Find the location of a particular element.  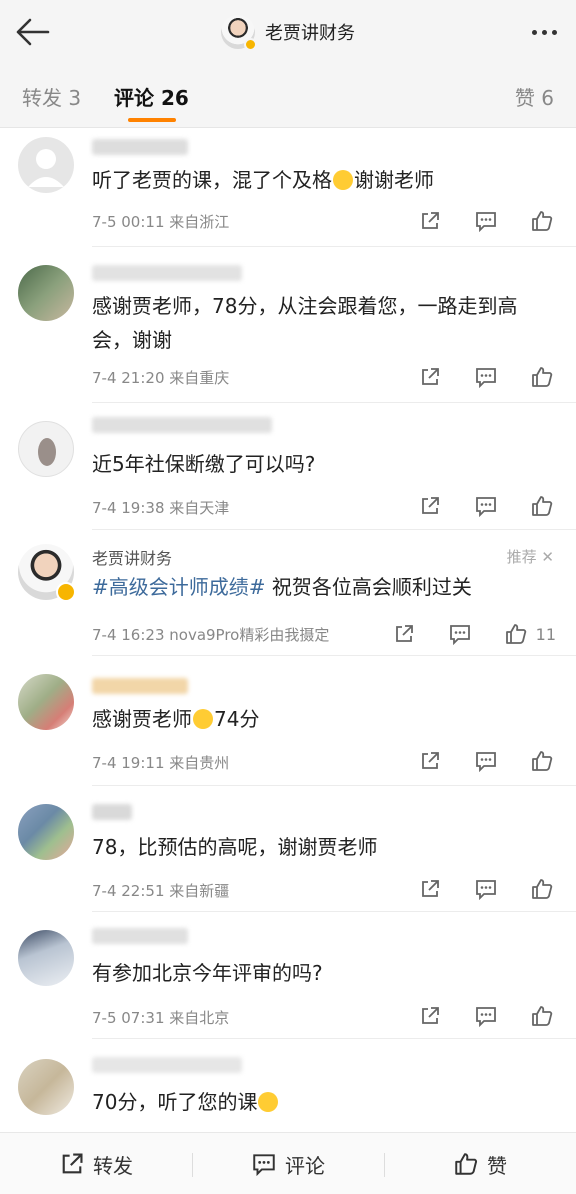

comment-text: 听了老贾的课，混了个及格 谢谢老师 is located at coordinates (263, 180).